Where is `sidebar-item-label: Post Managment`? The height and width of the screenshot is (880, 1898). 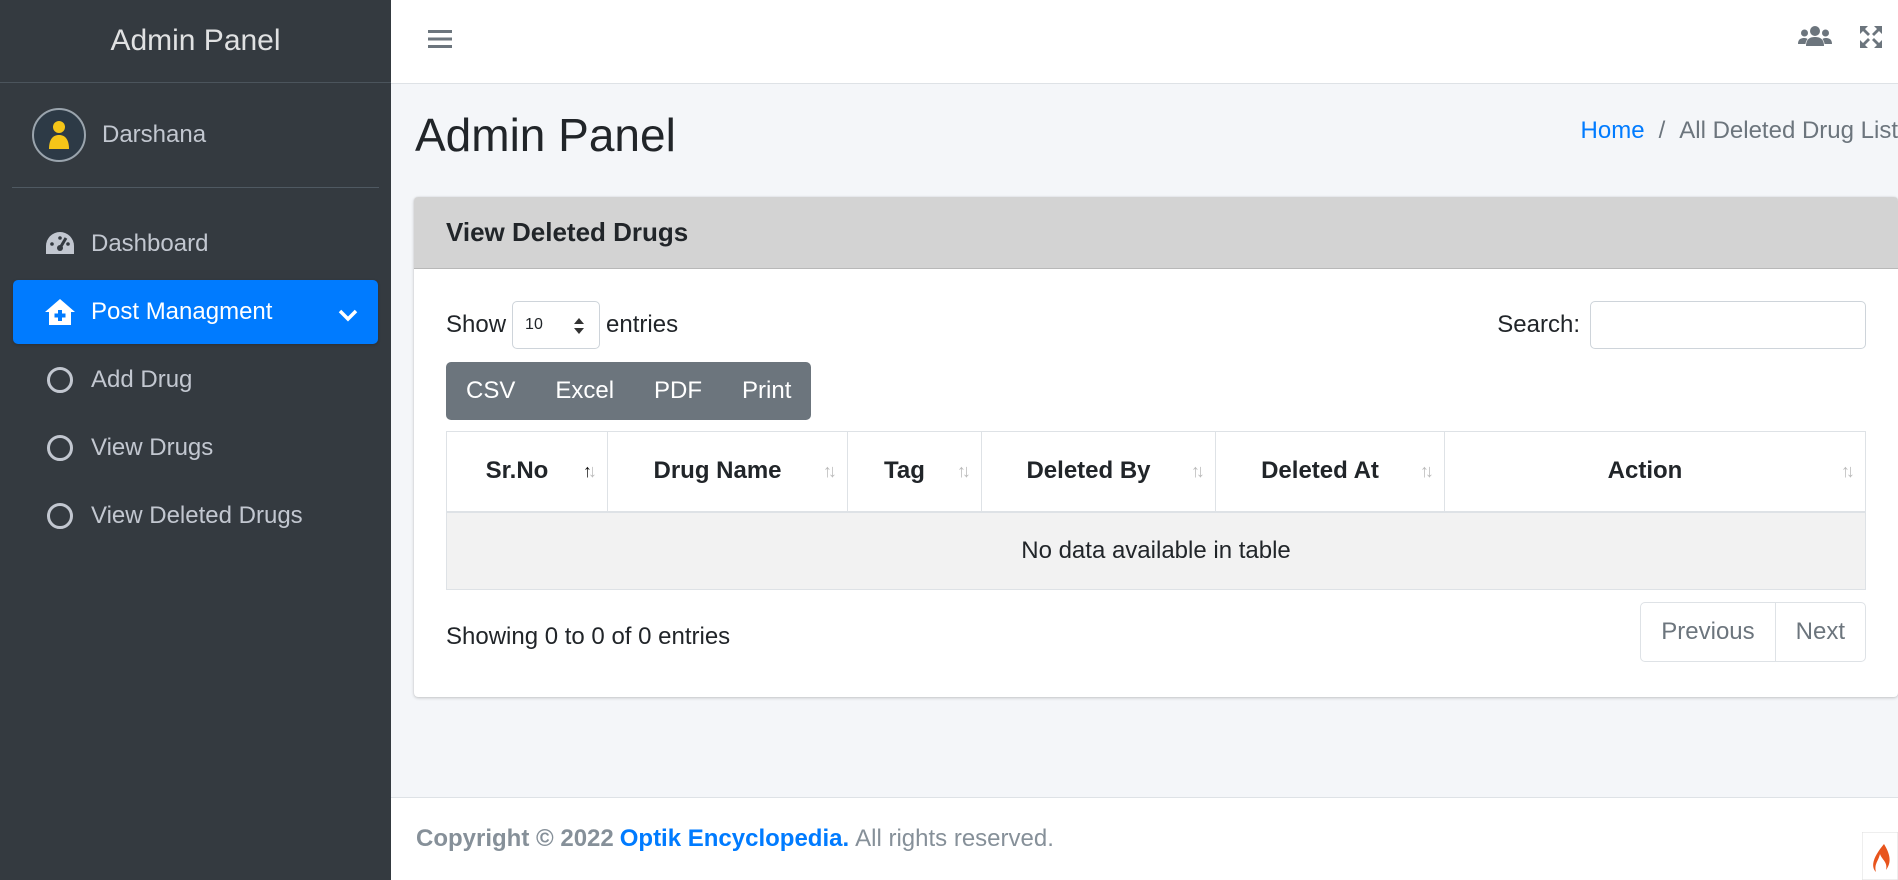
sidebar-item-label: Post Managment is located at coordinates (182, 311).